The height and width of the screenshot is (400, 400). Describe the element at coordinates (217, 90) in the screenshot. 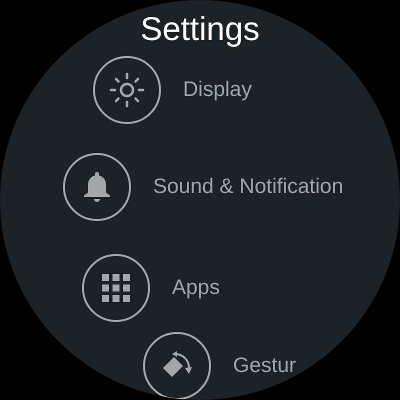

I see `settings-item-label: Display` at that location.